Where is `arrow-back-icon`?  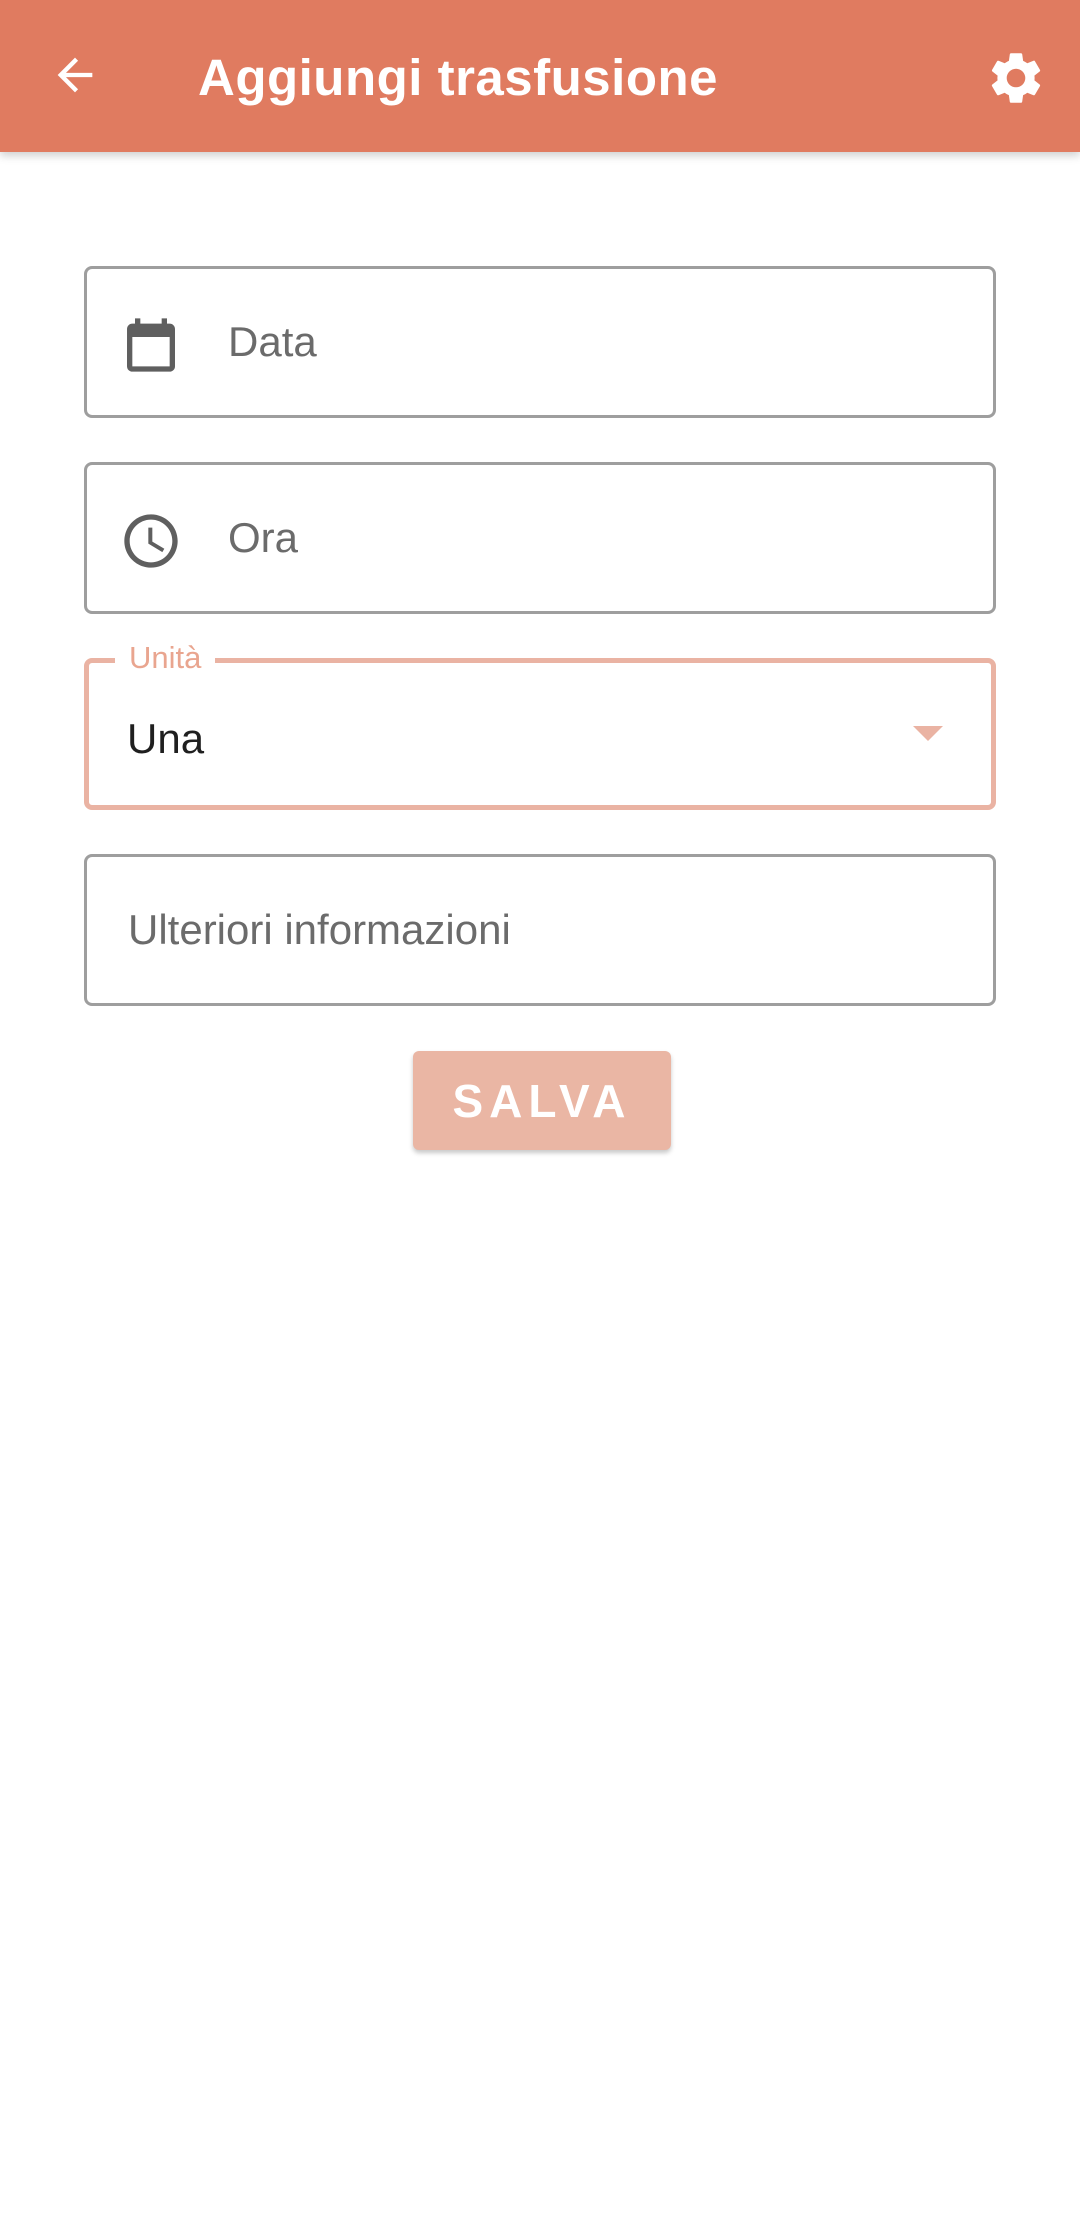 arrow-back-icon is located at coordinates (75, 75).